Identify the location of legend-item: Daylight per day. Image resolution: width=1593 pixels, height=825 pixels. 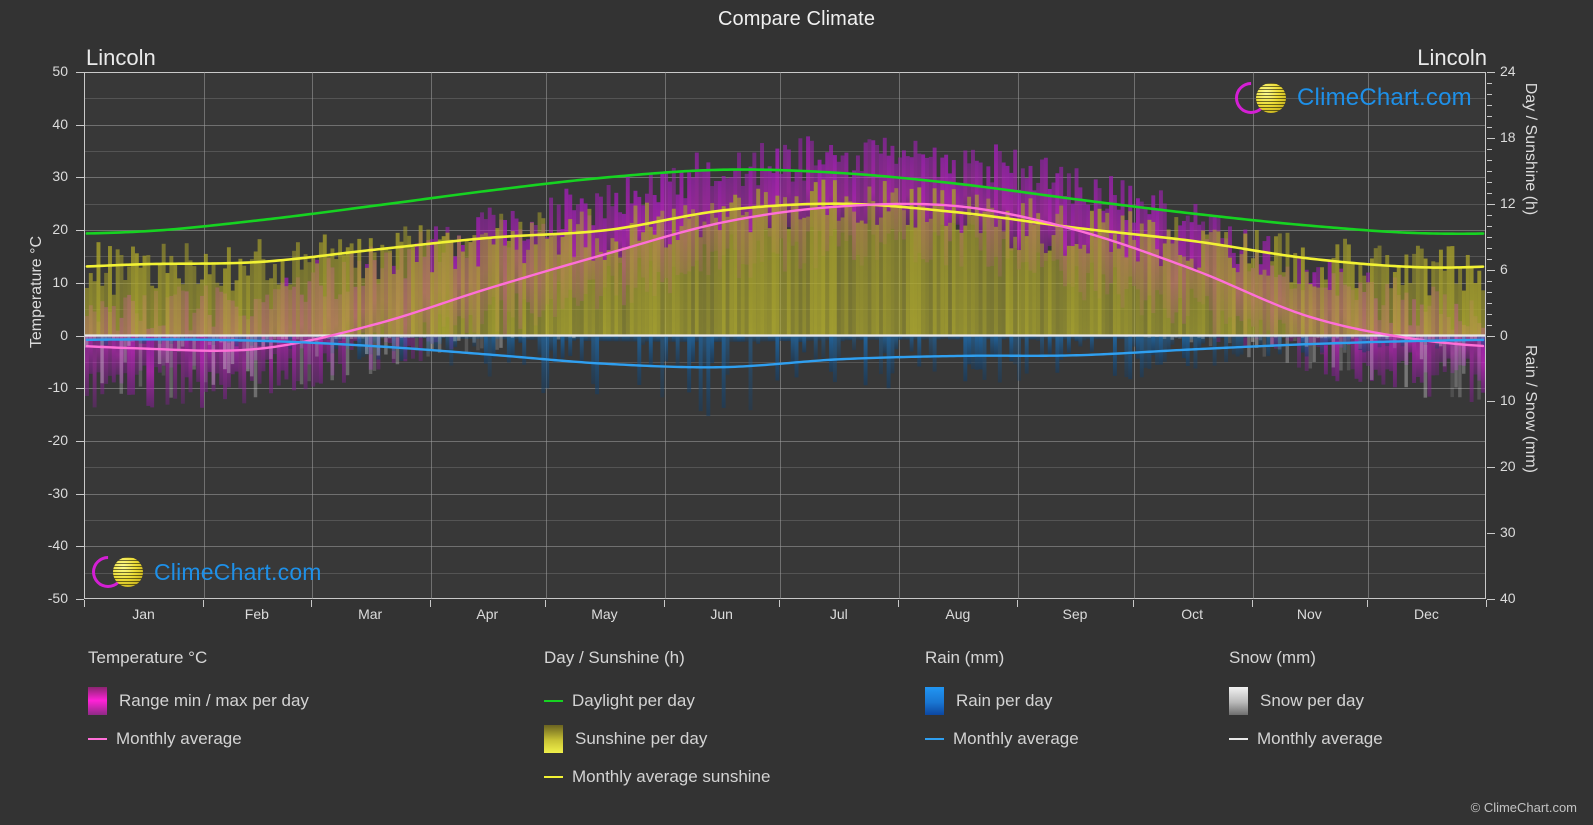
(657, 701).